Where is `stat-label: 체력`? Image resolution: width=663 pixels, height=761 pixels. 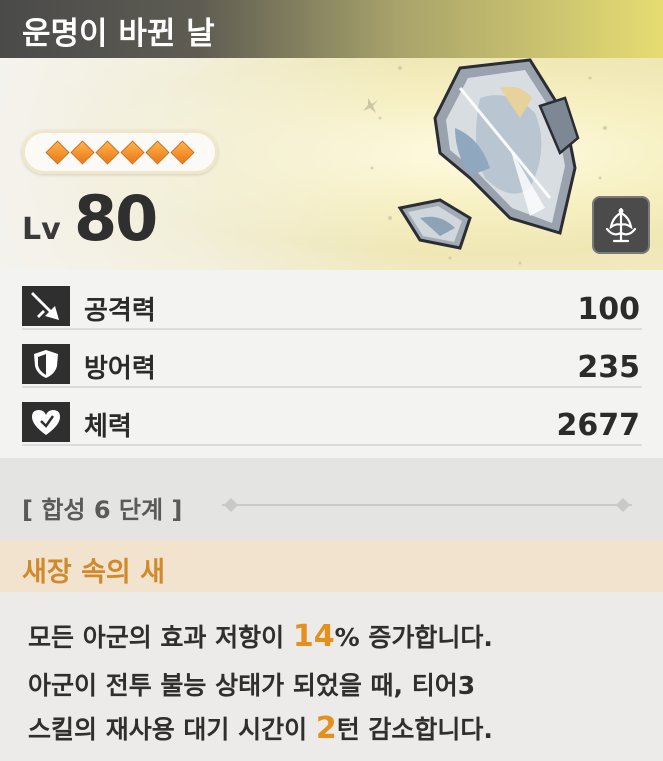 stat-label: 체력 is located at coordinates (108, 427).